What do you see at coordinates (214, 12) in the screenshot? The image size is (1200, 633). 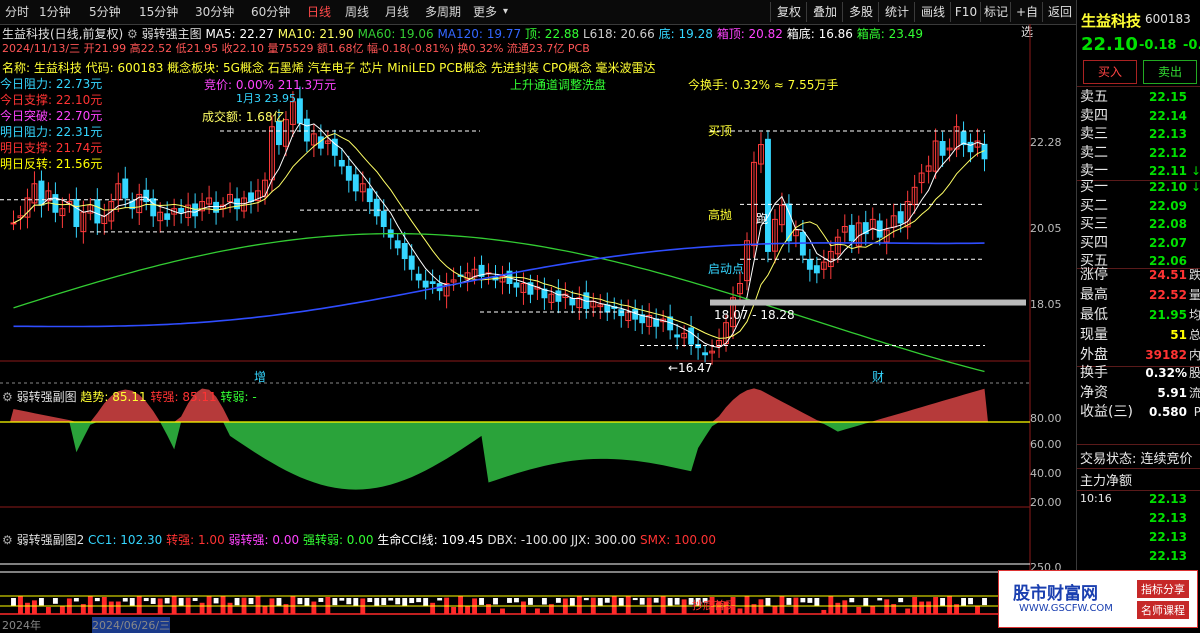 I see `period-tab-30min: 30分钟` at bounding box center [214, 12].